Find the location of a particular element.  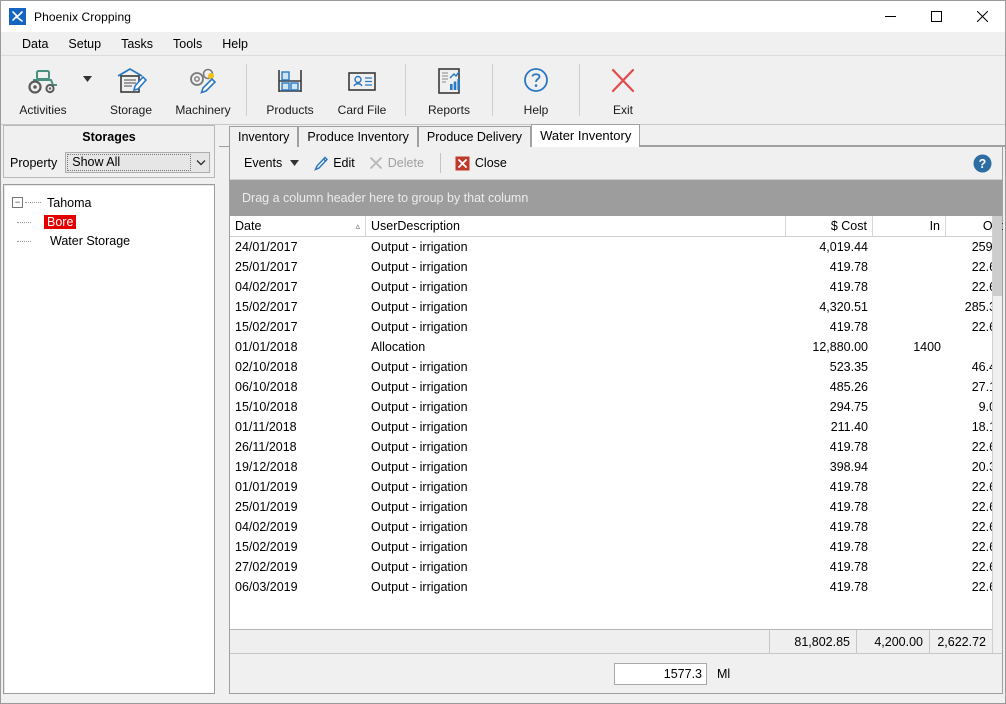

edit-label: Edit is located at coordinates (344, 163).